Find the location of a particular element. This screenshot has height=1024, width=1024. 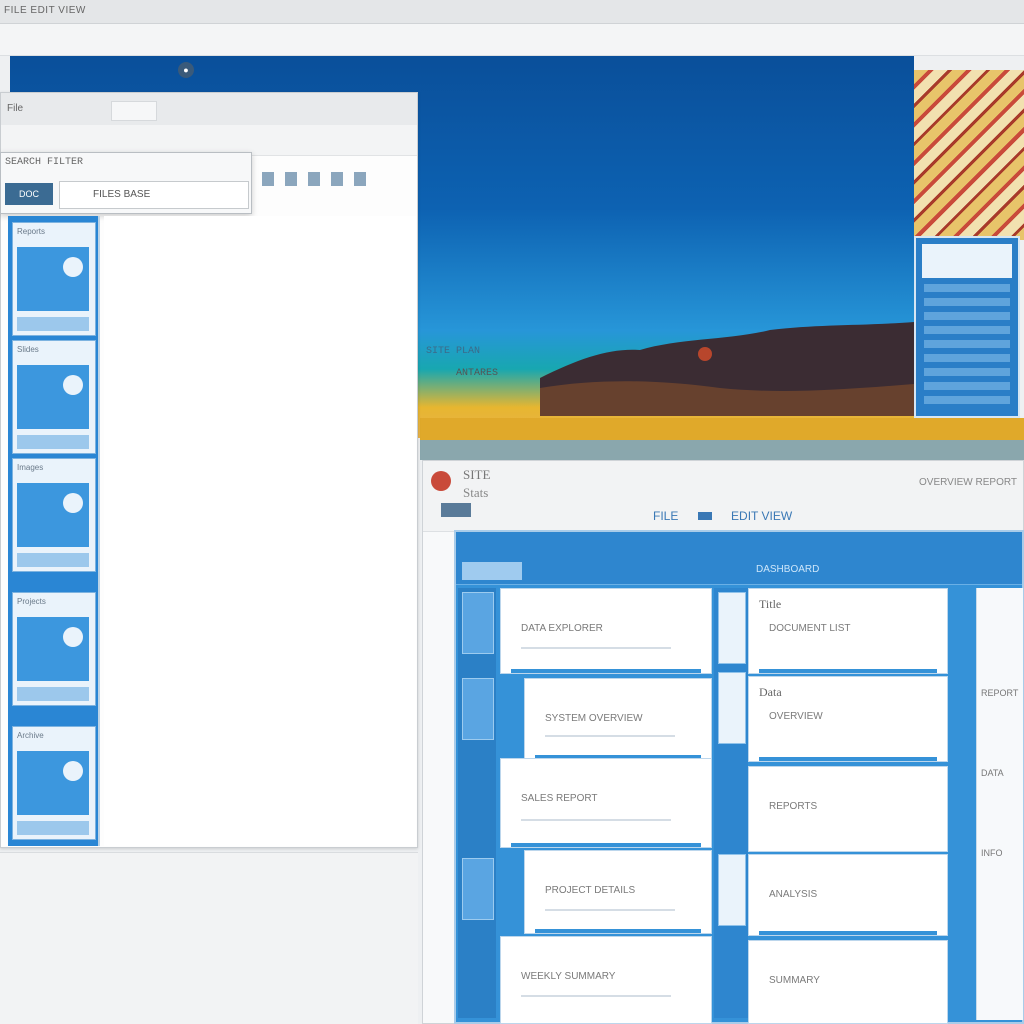

app-logo-icon is located at coordinates (441, 481).